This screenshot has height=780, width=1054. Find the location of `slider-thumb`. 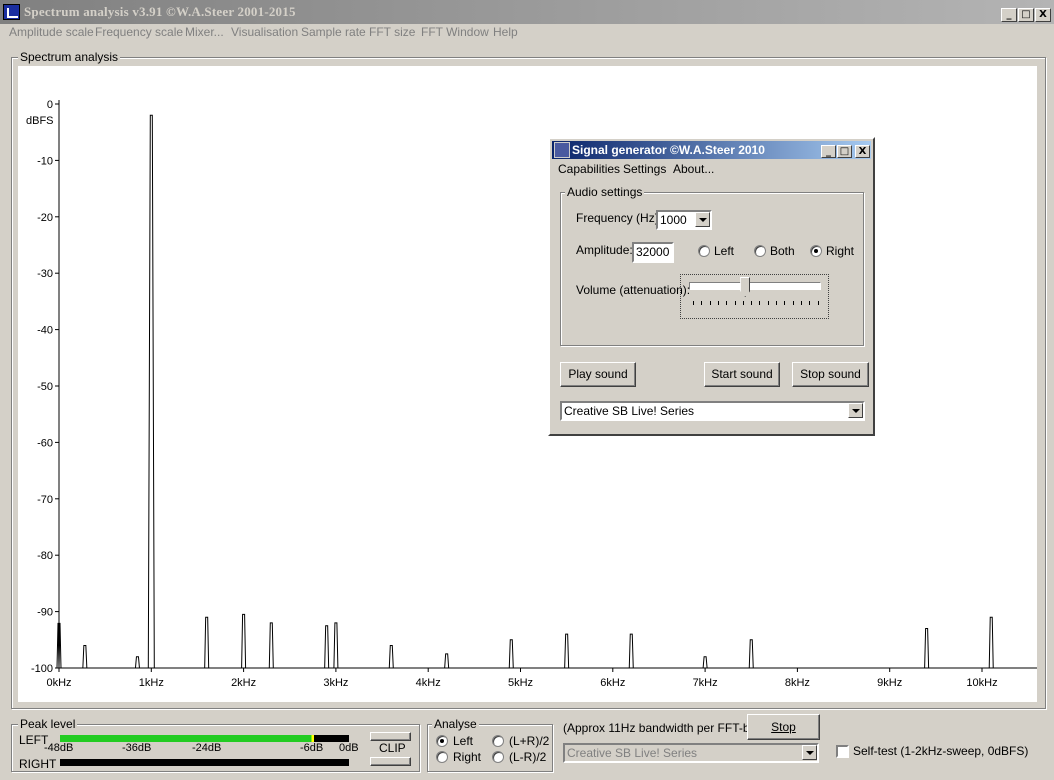

slider-thumb is located at coordinates (745, 287).